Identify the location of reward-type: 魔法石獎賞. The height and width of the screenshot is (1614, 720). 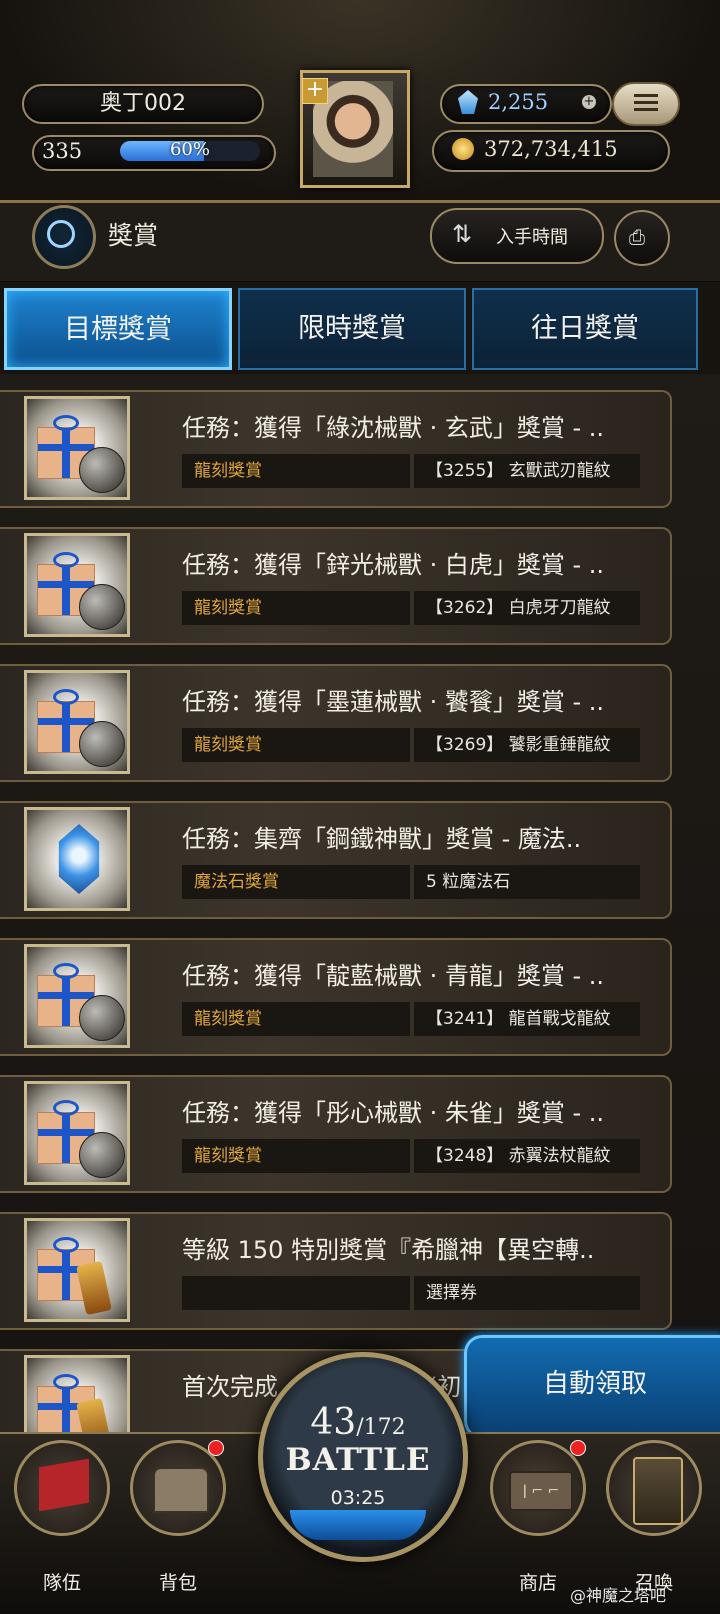
(296, 882).